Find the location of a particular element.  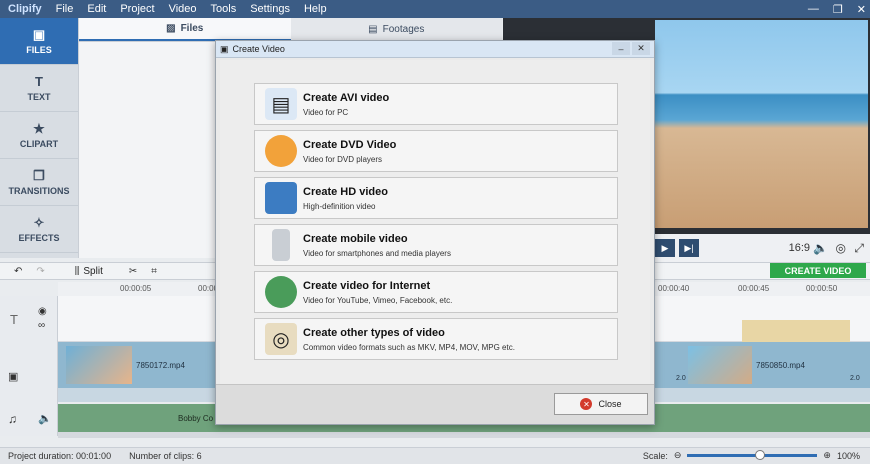

phone-icon is located at coordinates (281, 245).